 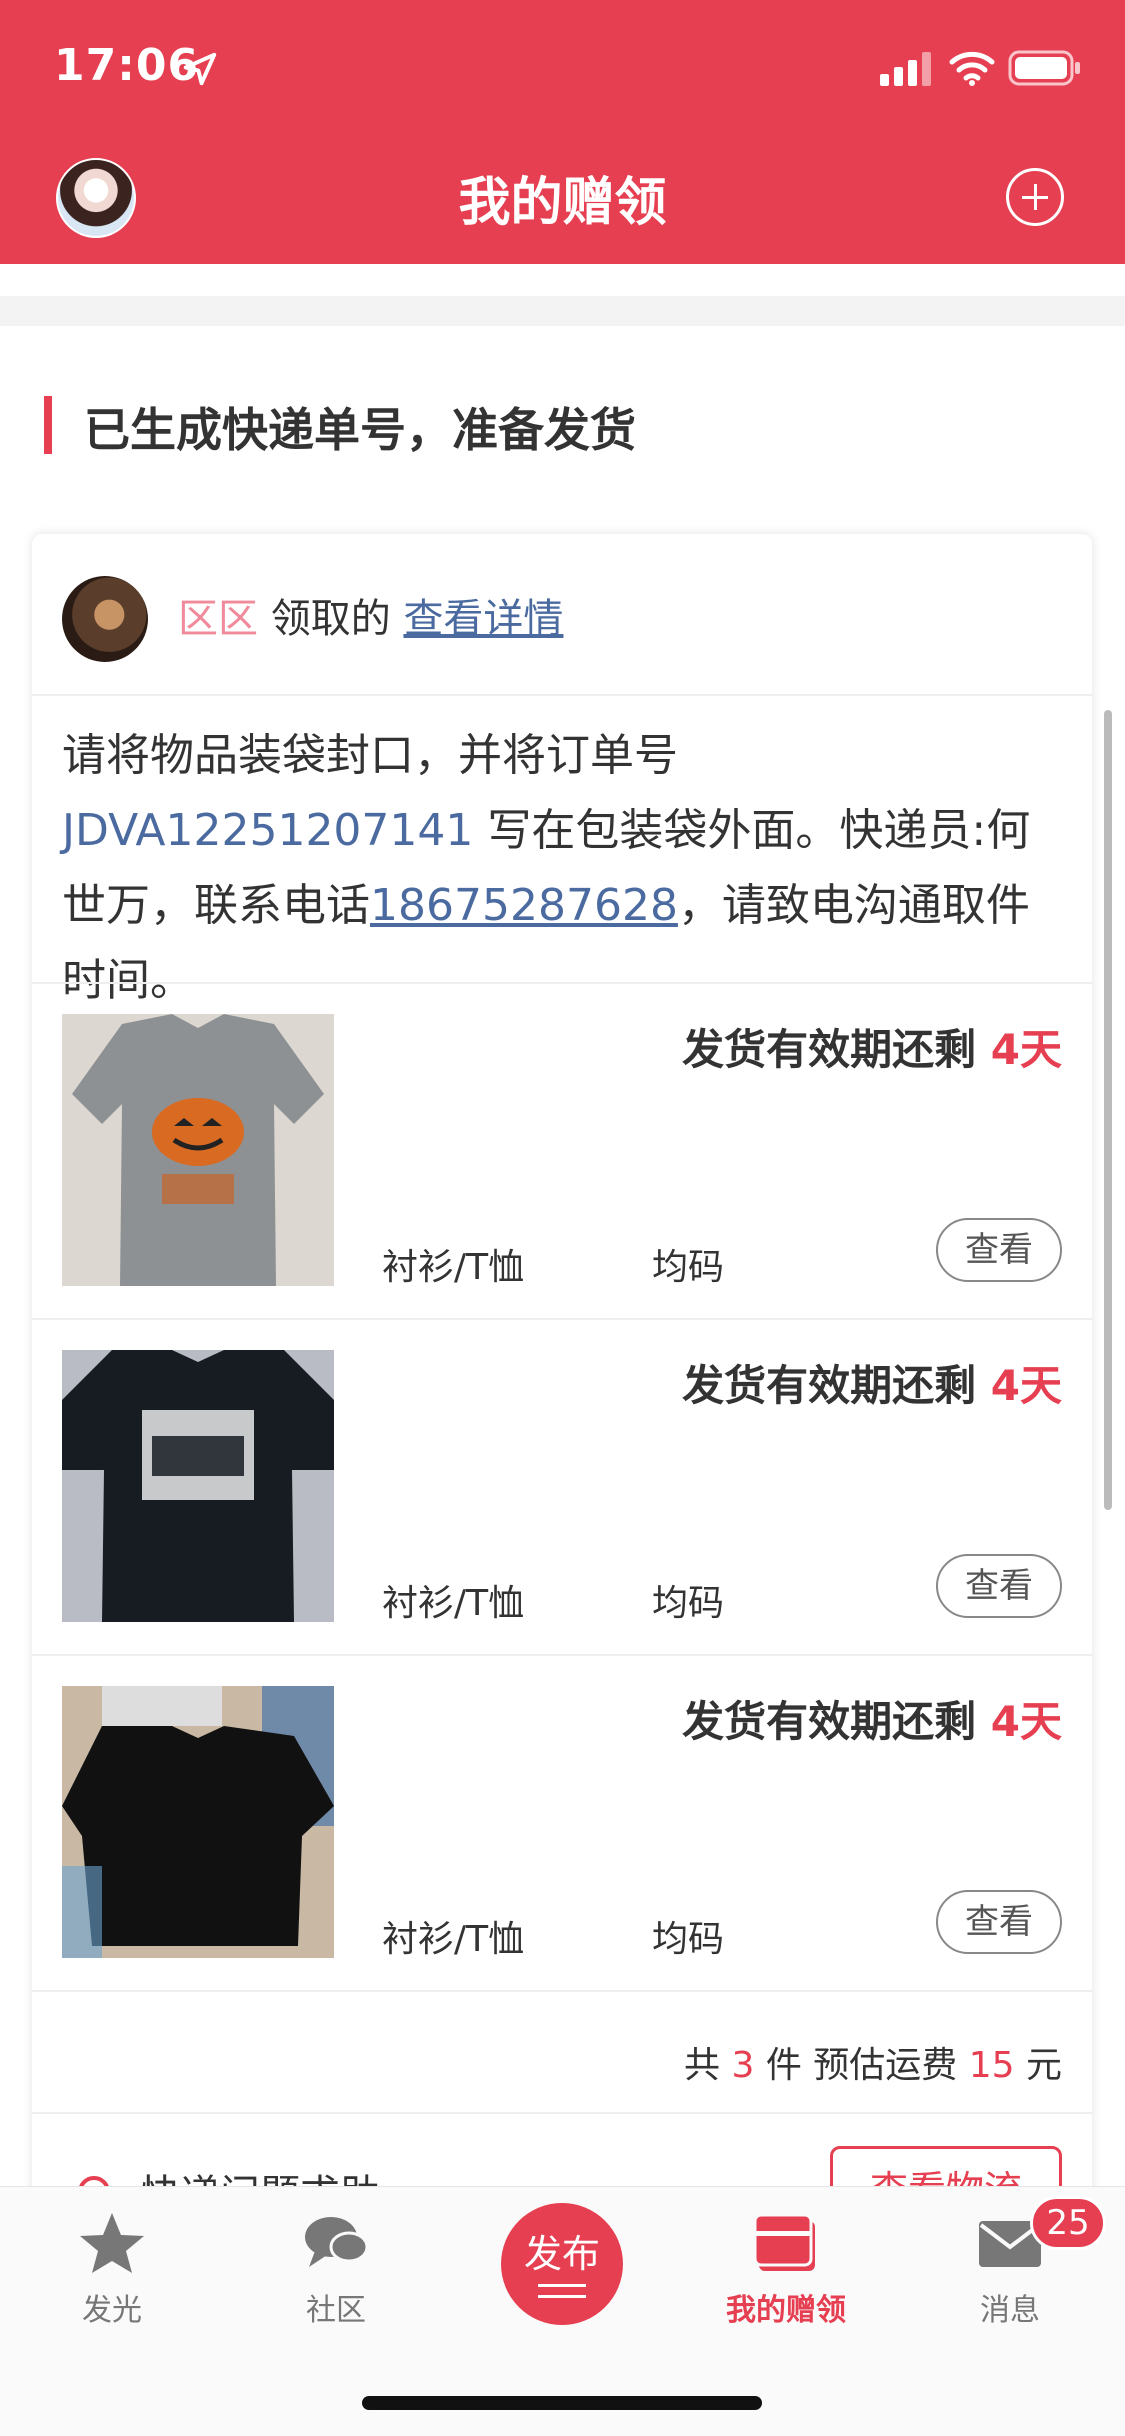 What do you see at coordinates (1010, 2310) in the screenshot?
I see `tab-label: 消息` at bounding box center [1010, 2310].